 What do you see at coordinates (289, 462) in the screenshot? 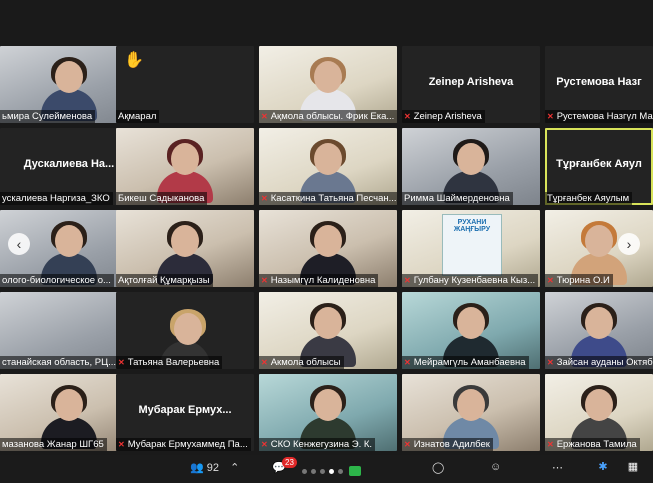
I see `chat-badge: 23` at bounding box center [289, 462].